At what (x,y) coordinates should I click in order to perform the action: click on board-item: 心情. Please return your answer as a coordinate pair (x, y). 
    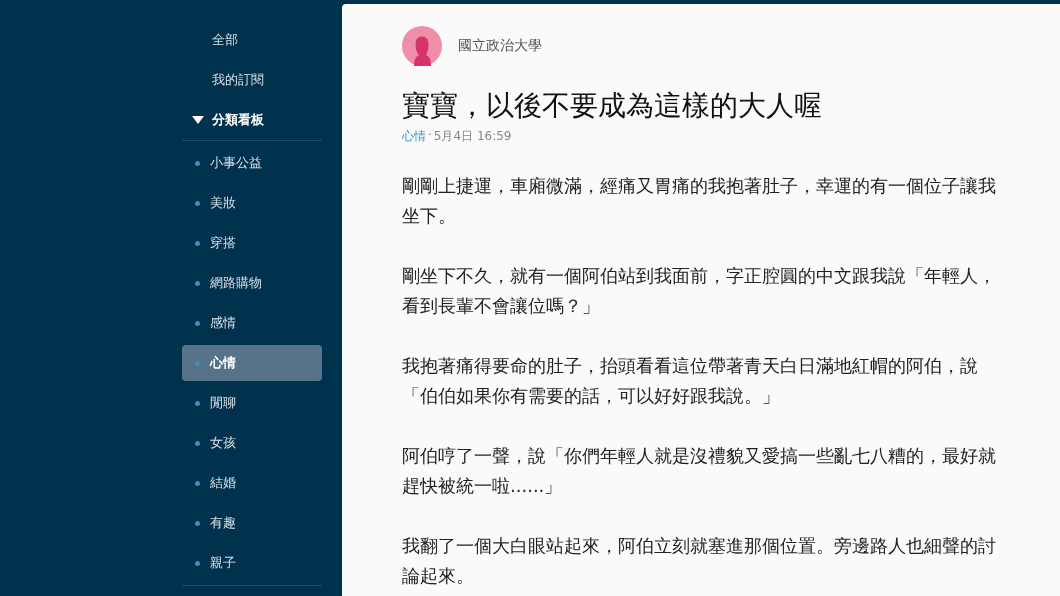
    Looking at the image, I should click on (252, 363).